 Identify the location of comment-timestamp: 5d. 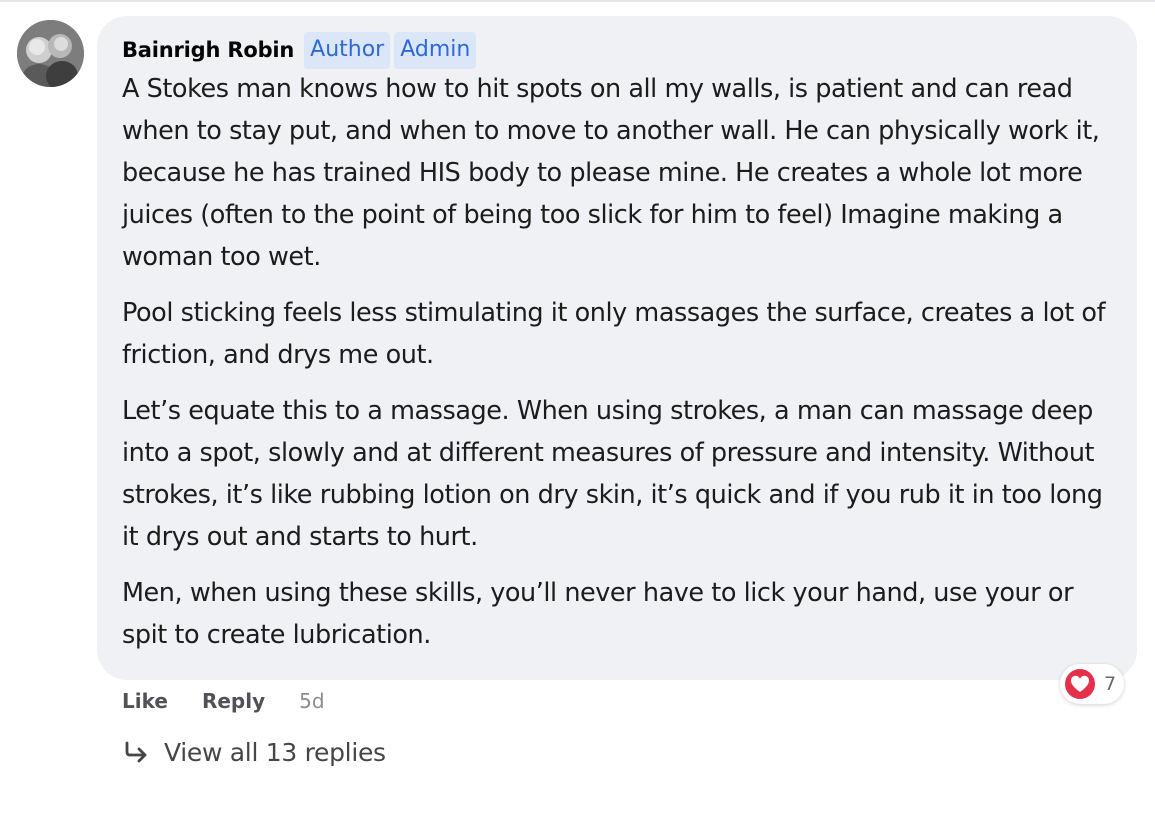
(311, 701).